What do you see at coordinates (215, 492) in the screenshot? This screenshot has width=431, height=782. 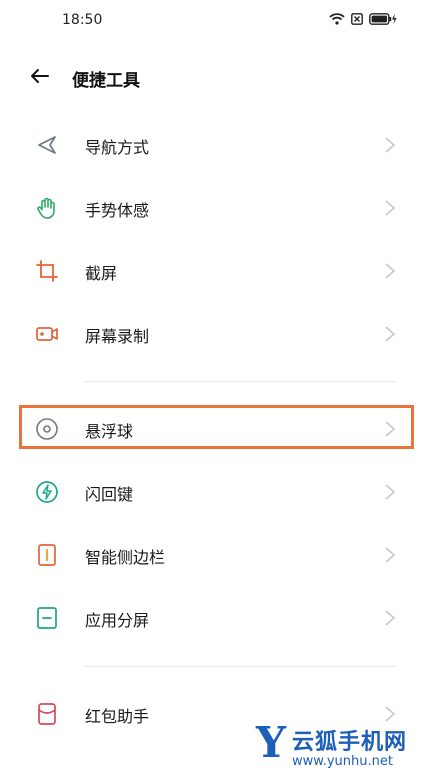 I see `list-item-flash-back: 闪回键` at bounding box center [215, 492].